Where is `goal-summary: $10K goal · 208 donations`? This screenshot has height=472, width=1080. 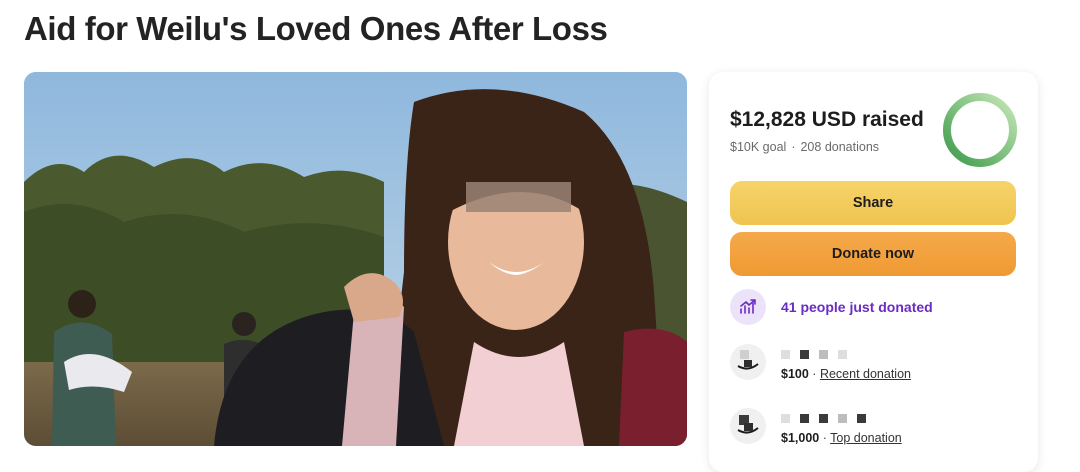 goal-summary: $10K goal · 208 donations is located at coordinates (804, 147).